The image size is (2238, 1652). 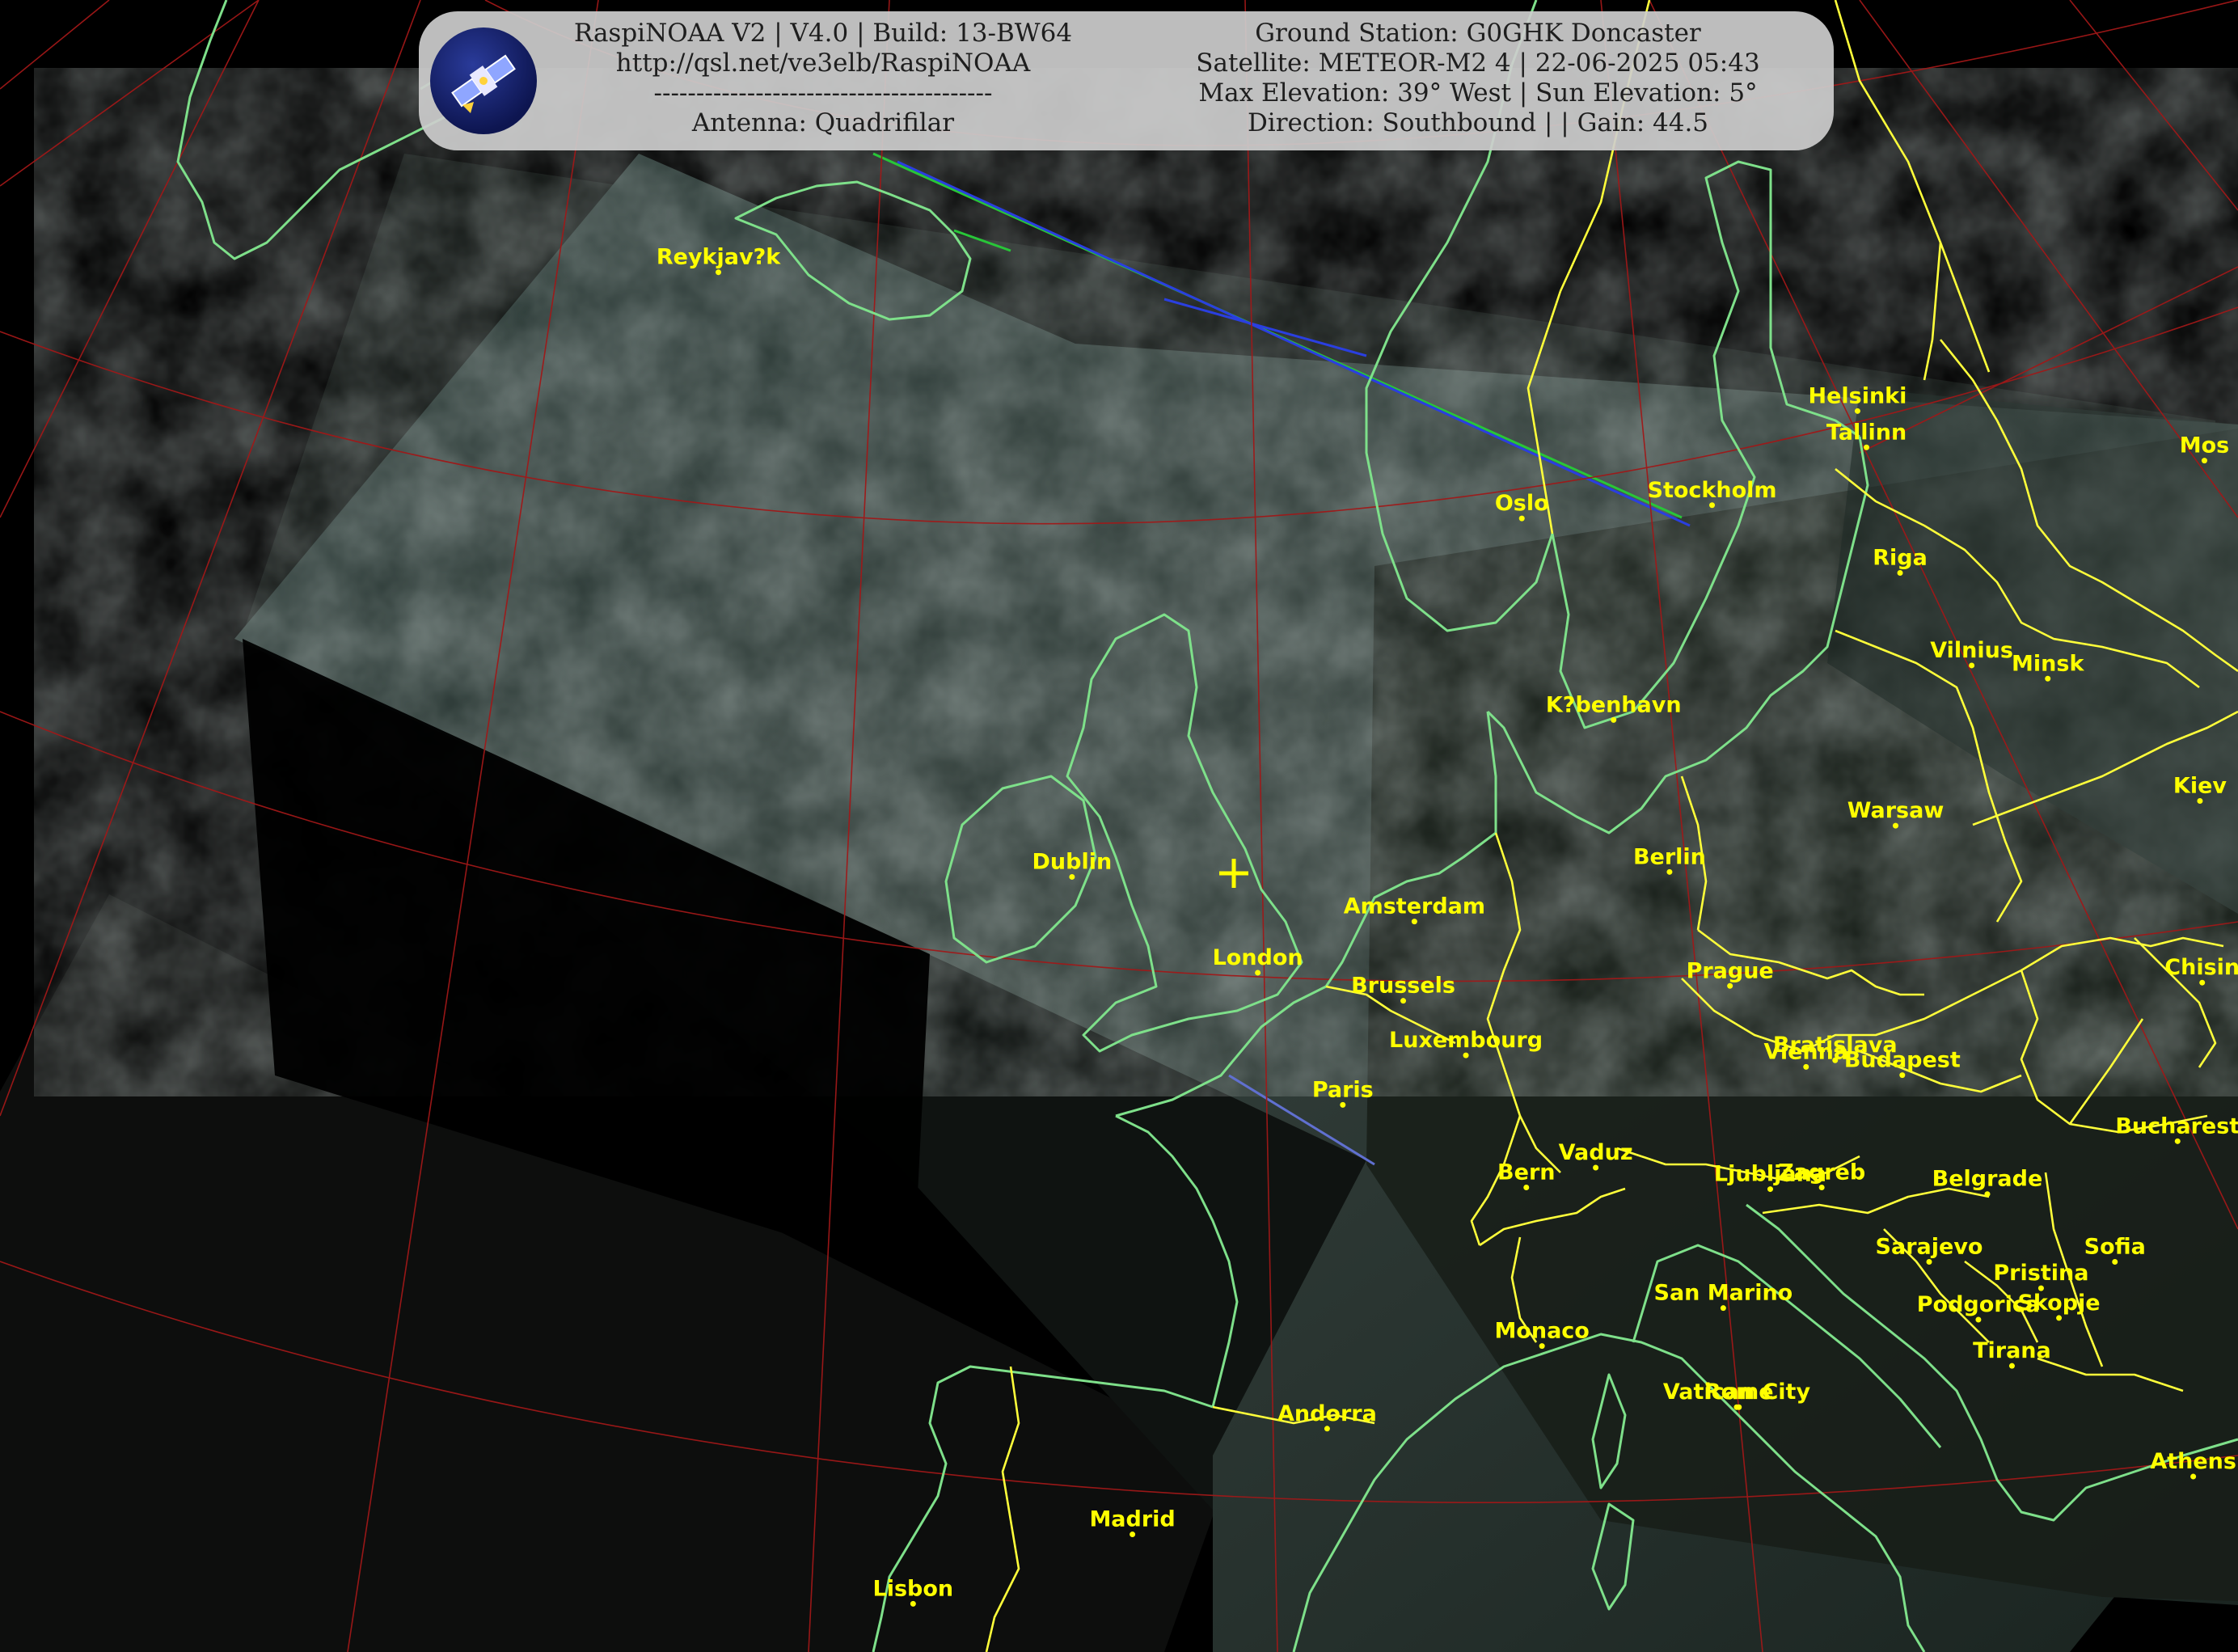 I want to click on city-label: San Marino, so click(x=1723, y=1293).